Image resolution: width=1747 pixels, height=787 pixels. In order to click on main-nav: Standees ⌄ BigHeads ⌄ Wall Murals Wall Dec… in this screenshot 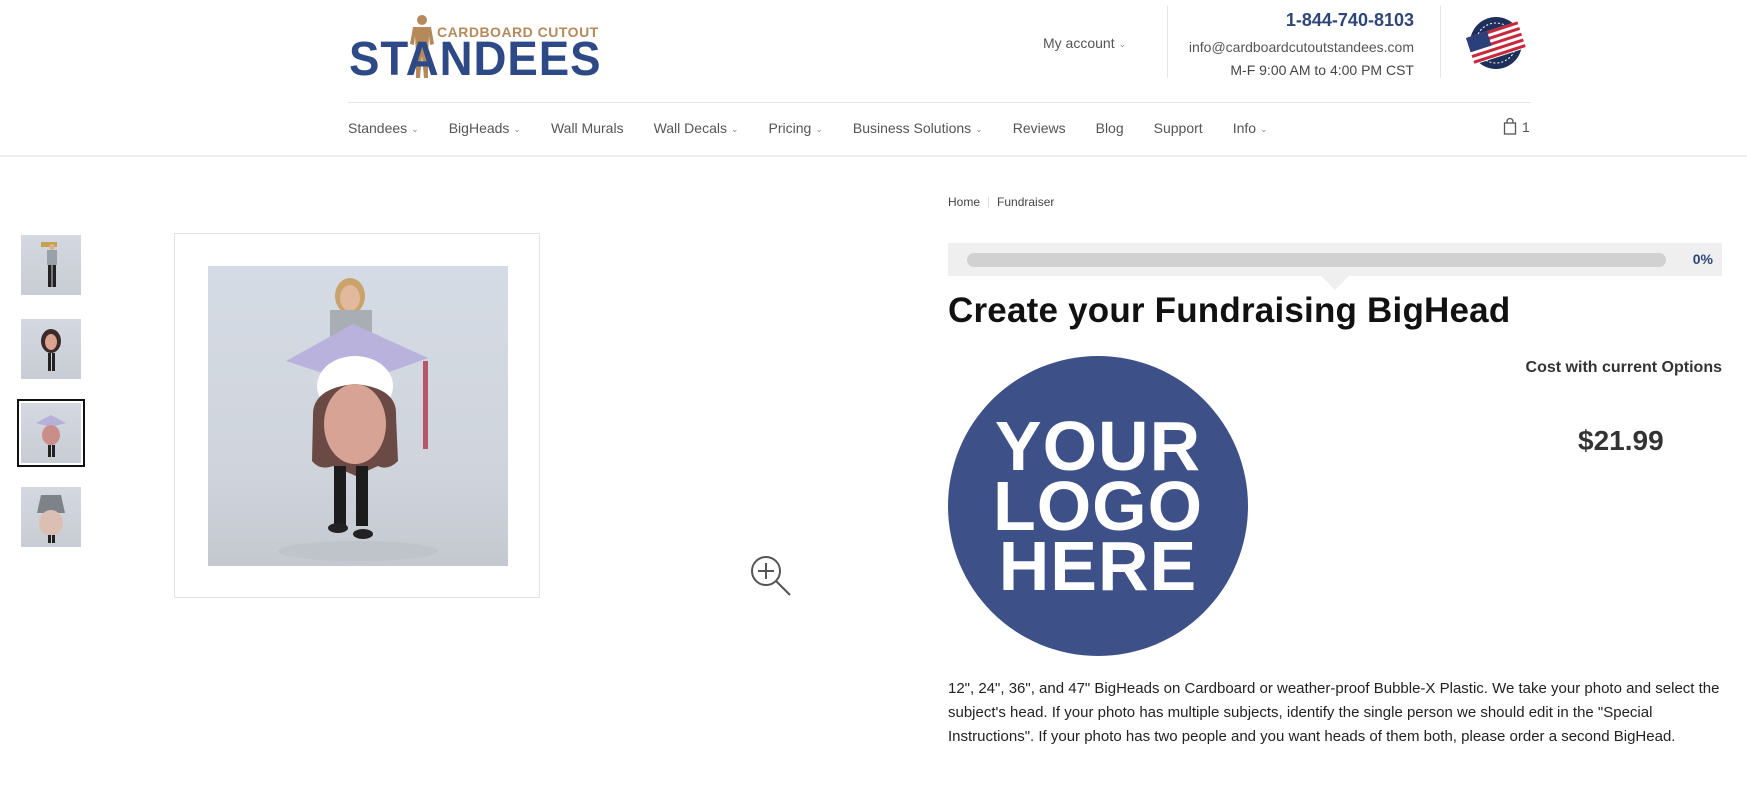, I will do `click(823, 129)`.